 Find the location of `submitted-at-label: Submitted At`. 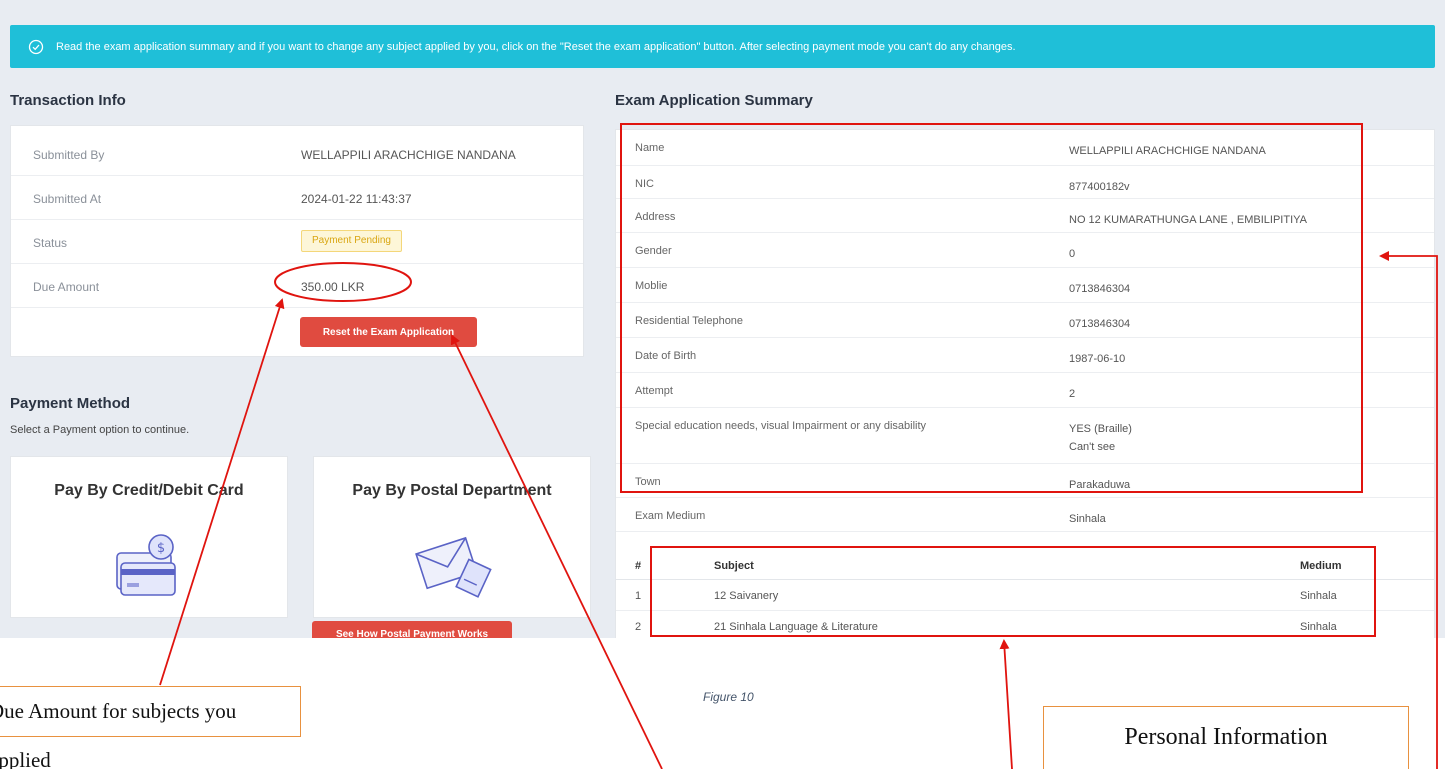

submitted-at-label: Submitted At is located at coordinates (67, 199).